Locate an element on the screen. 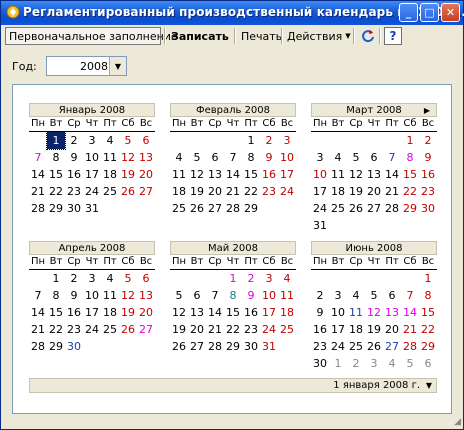  actions-menu: Действия ▼ is located at coordinates (319, 36).